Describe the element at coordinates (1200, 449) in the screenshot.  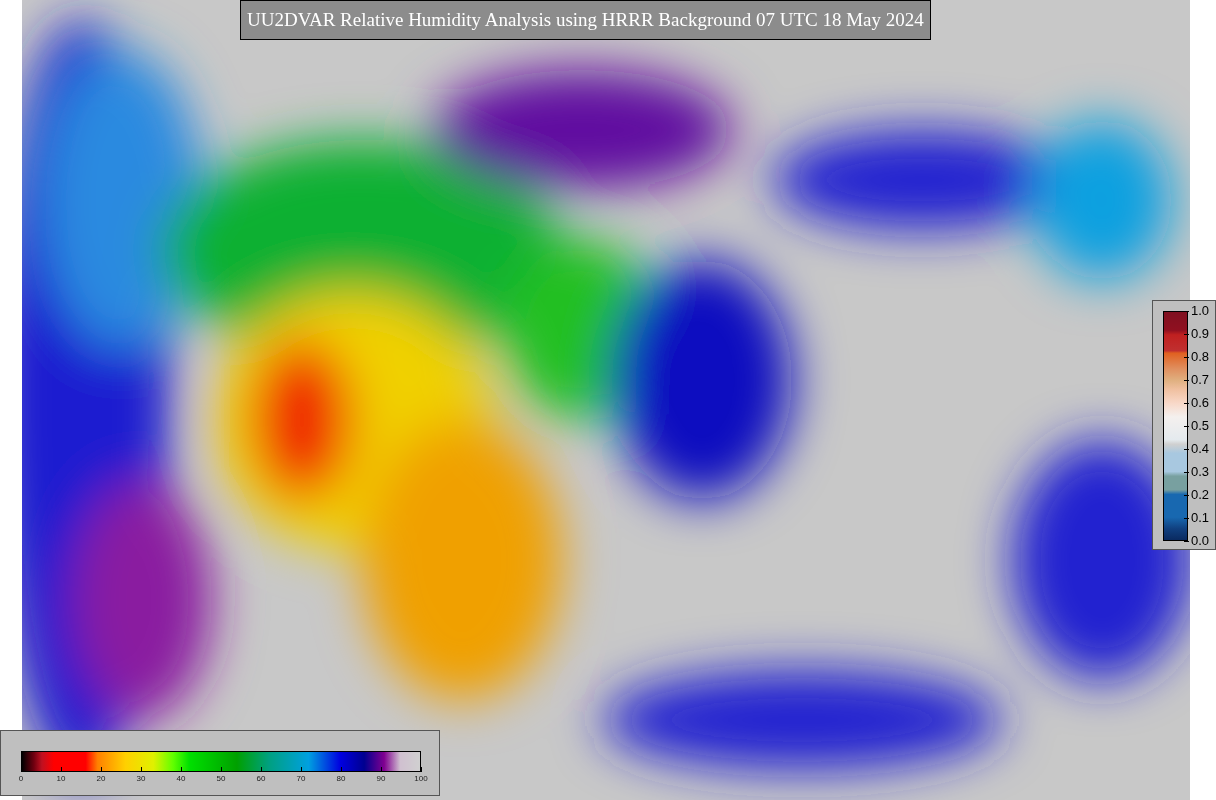
I see `colorbar-tick-label: 0.4` at that location.